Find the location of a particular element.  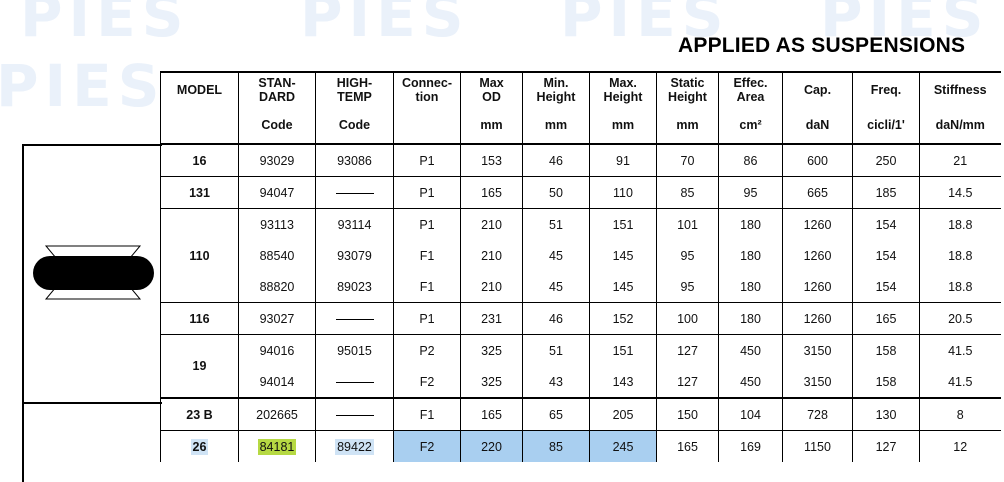

table-cell: 110 is located at coordinates (623, 192).